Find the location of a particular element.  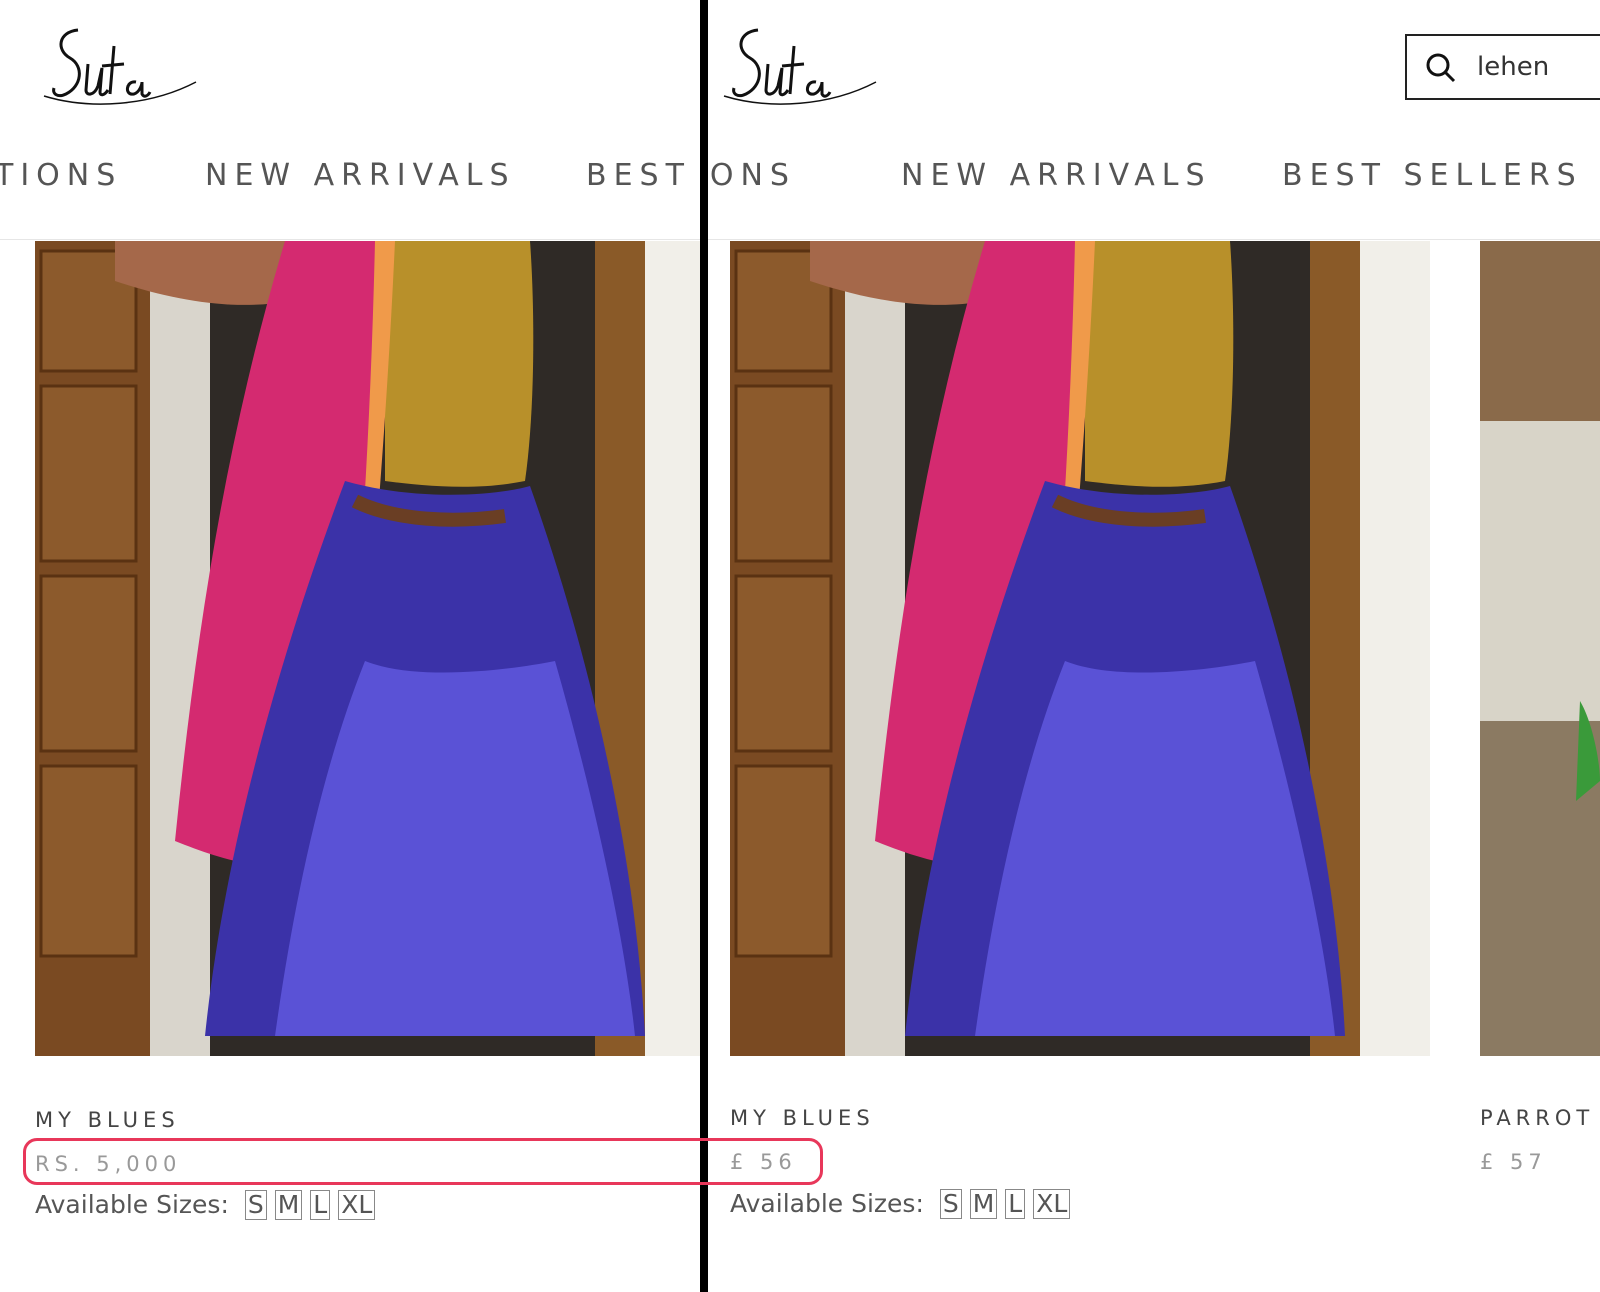

search-icon is located at coordinates (1441, 68).